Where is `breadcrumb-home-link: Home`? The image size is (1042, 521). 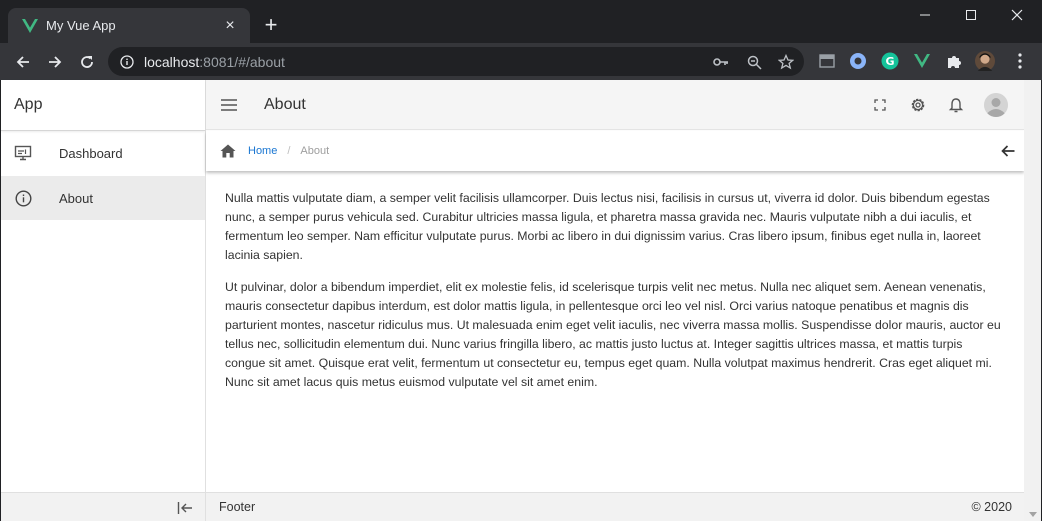 breadcrumb-home-link: Home is located at coordinates (262, 151).